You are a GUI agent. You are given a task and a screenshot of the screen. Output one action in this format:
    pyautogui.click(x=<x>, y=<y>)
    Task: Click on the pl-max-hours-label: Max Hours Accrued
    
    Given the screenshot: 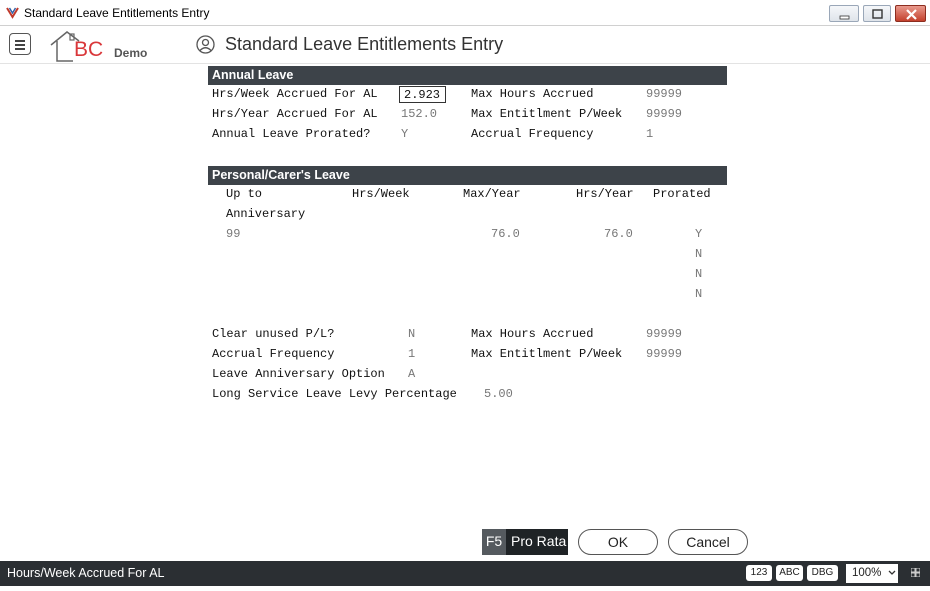 What is the action you would take?
    pyautogui.click(x=532, y=334)
    